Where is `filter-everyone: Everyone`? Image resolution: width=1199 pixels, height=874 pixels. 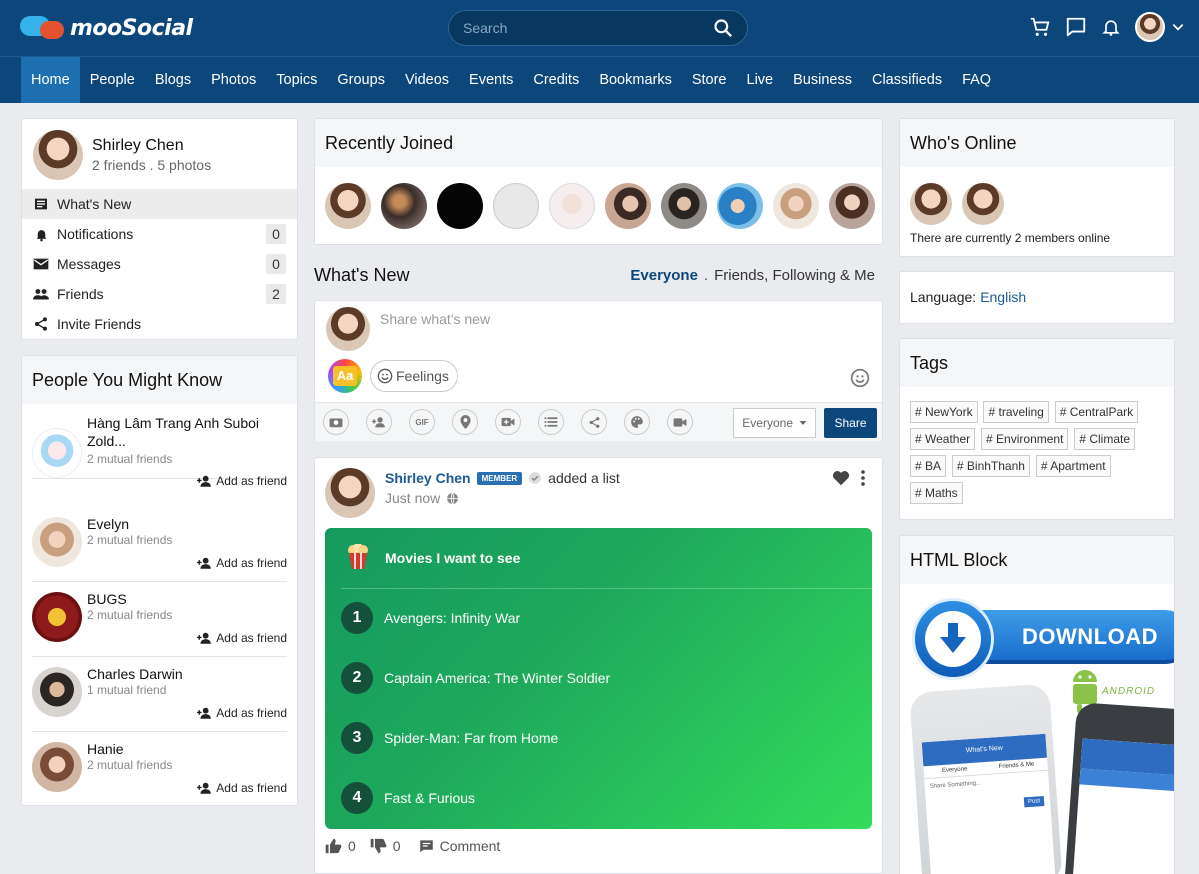 filter-everyone: Everyone is located at coordinates (664, 275).